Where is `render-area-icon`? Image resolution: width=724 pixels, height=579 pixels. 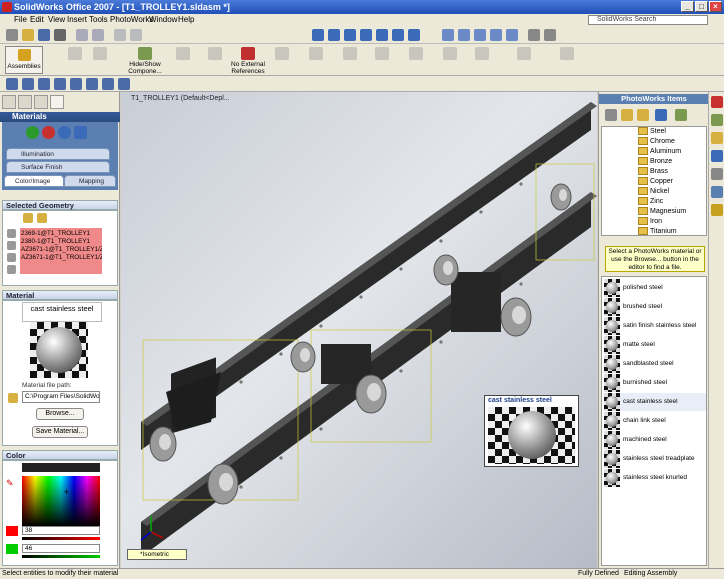 render-area-icon is located at coordinates (28, 84).